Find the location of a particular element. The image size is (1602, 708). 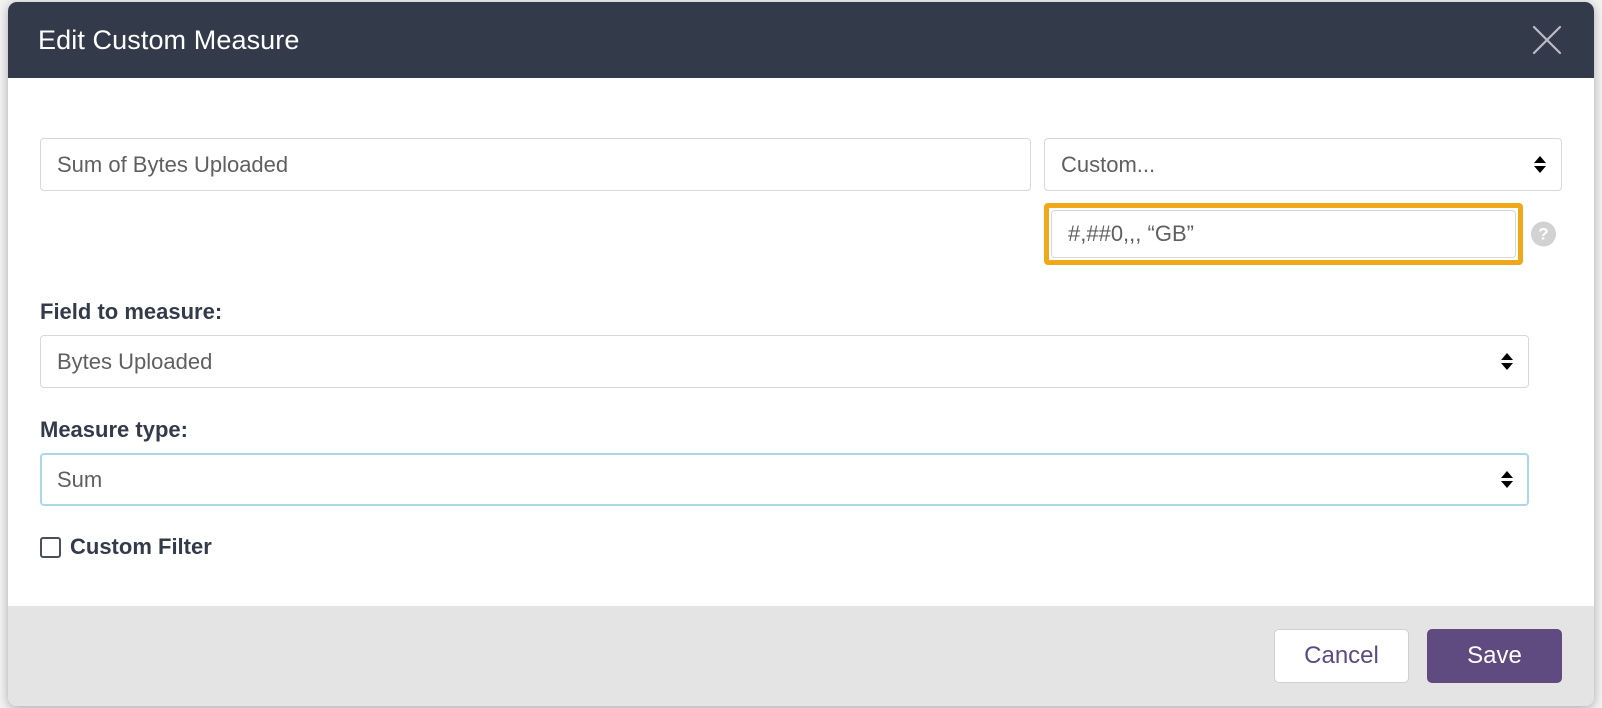

custom-format-input is located at coordinates (1283, 234).